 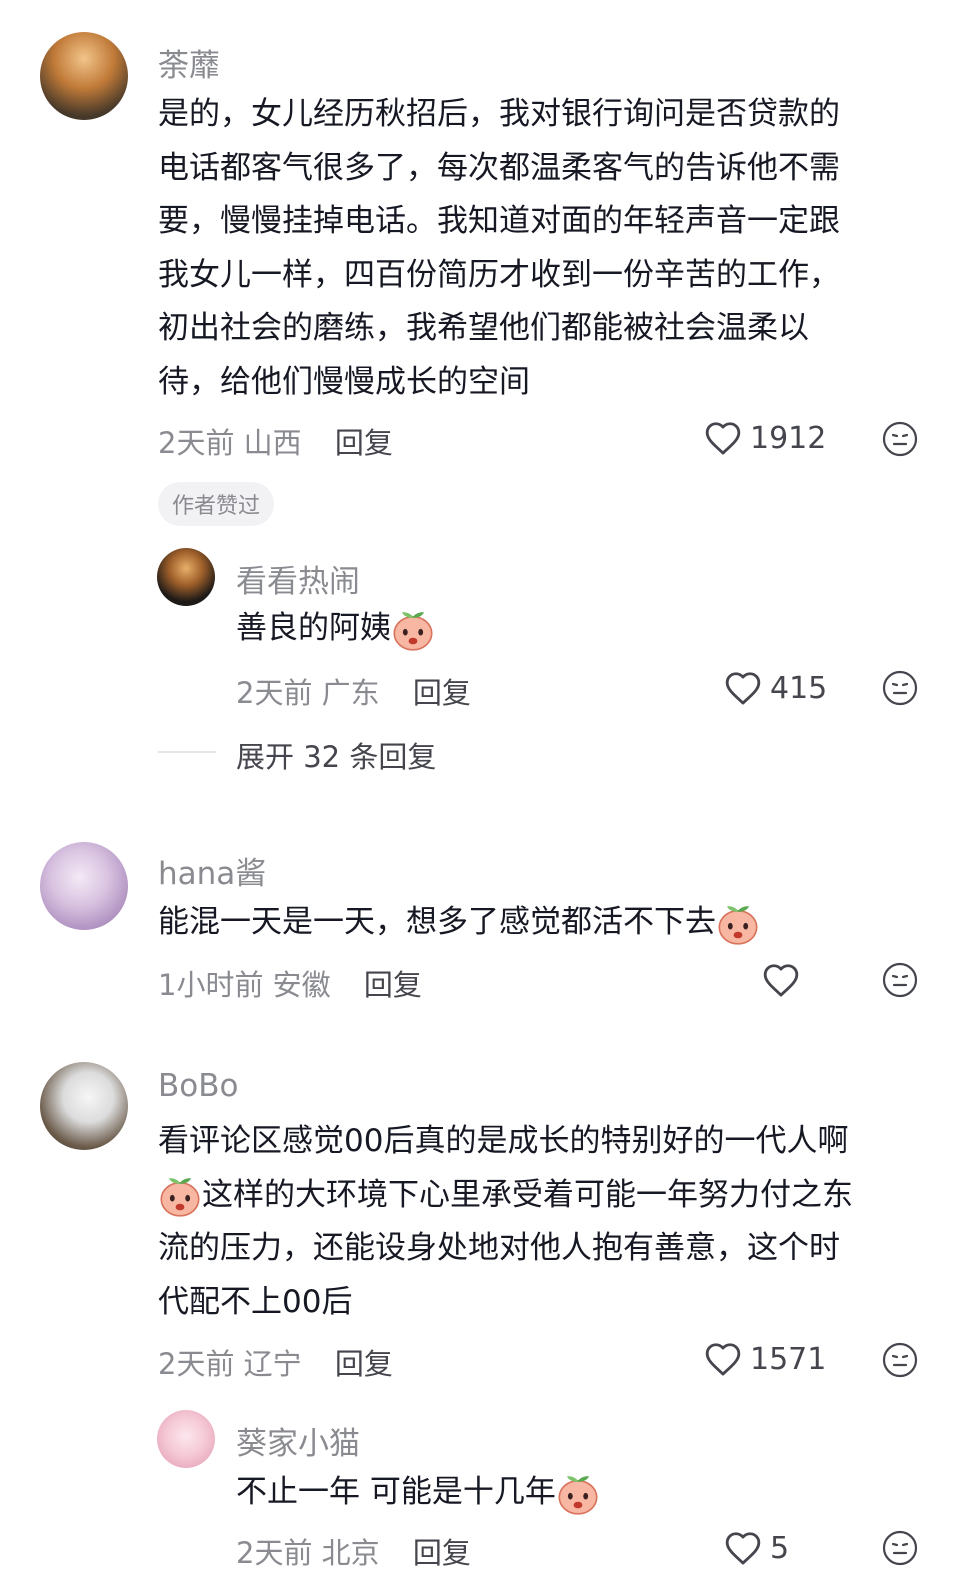 I want to click on crying-peach-emoji-icon, so click(x=738, y=924).